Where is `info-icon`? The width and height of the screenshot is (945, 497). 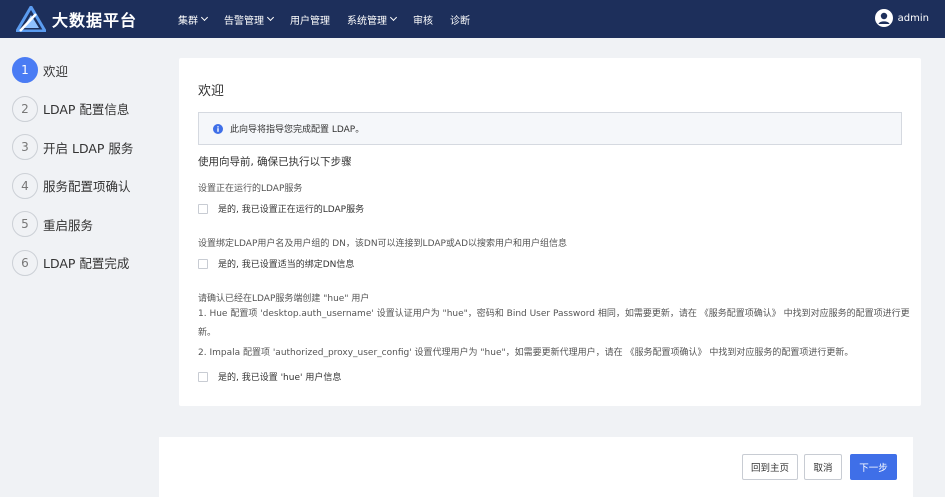 info-icon is located at coordinates (218, 128).